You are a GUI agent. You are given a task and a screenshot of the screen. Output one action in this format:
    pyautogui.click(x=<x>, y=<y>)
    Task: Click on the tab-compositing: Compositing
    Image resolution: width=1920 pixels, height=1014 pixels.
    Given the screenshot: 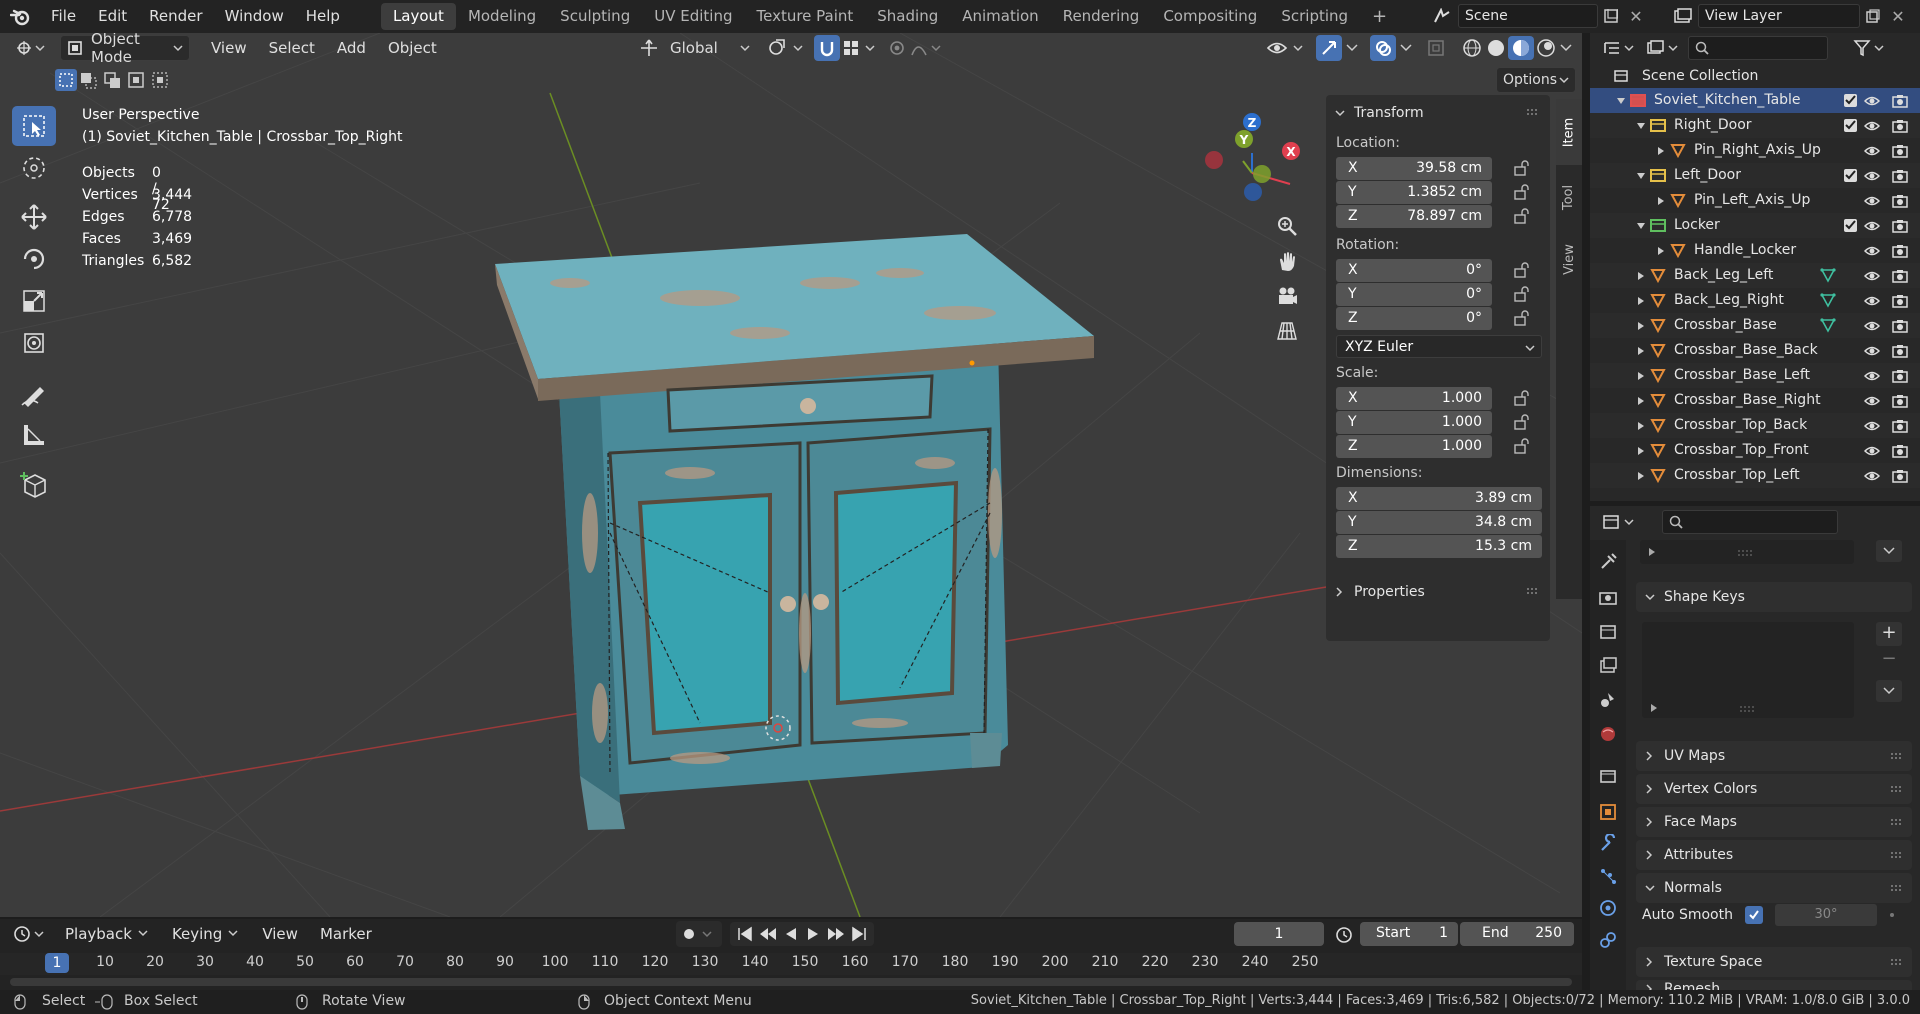 What is the action you would take?
    pyautogui.click(x=1210, y=16)
    